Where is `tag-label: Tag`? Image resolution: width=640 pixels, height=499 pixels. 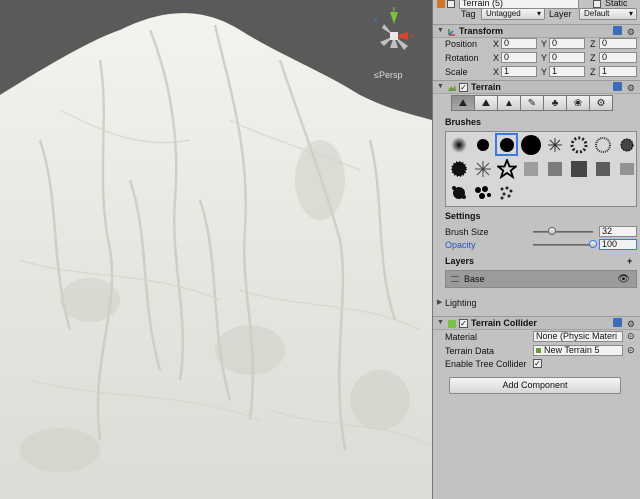
tag-label: Tag is located at coordinates (468, 14).